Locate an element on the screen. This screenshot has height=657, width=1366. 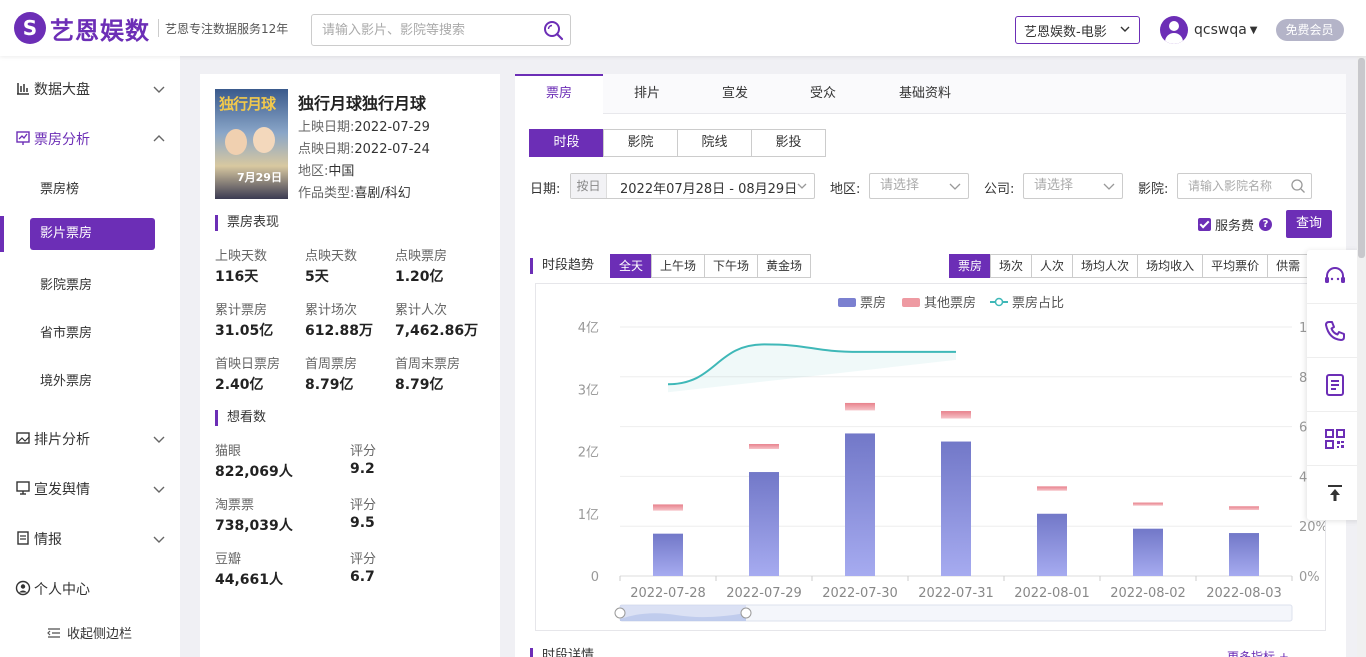
company-select: 请选择 is located at coordinates (1073, 186).